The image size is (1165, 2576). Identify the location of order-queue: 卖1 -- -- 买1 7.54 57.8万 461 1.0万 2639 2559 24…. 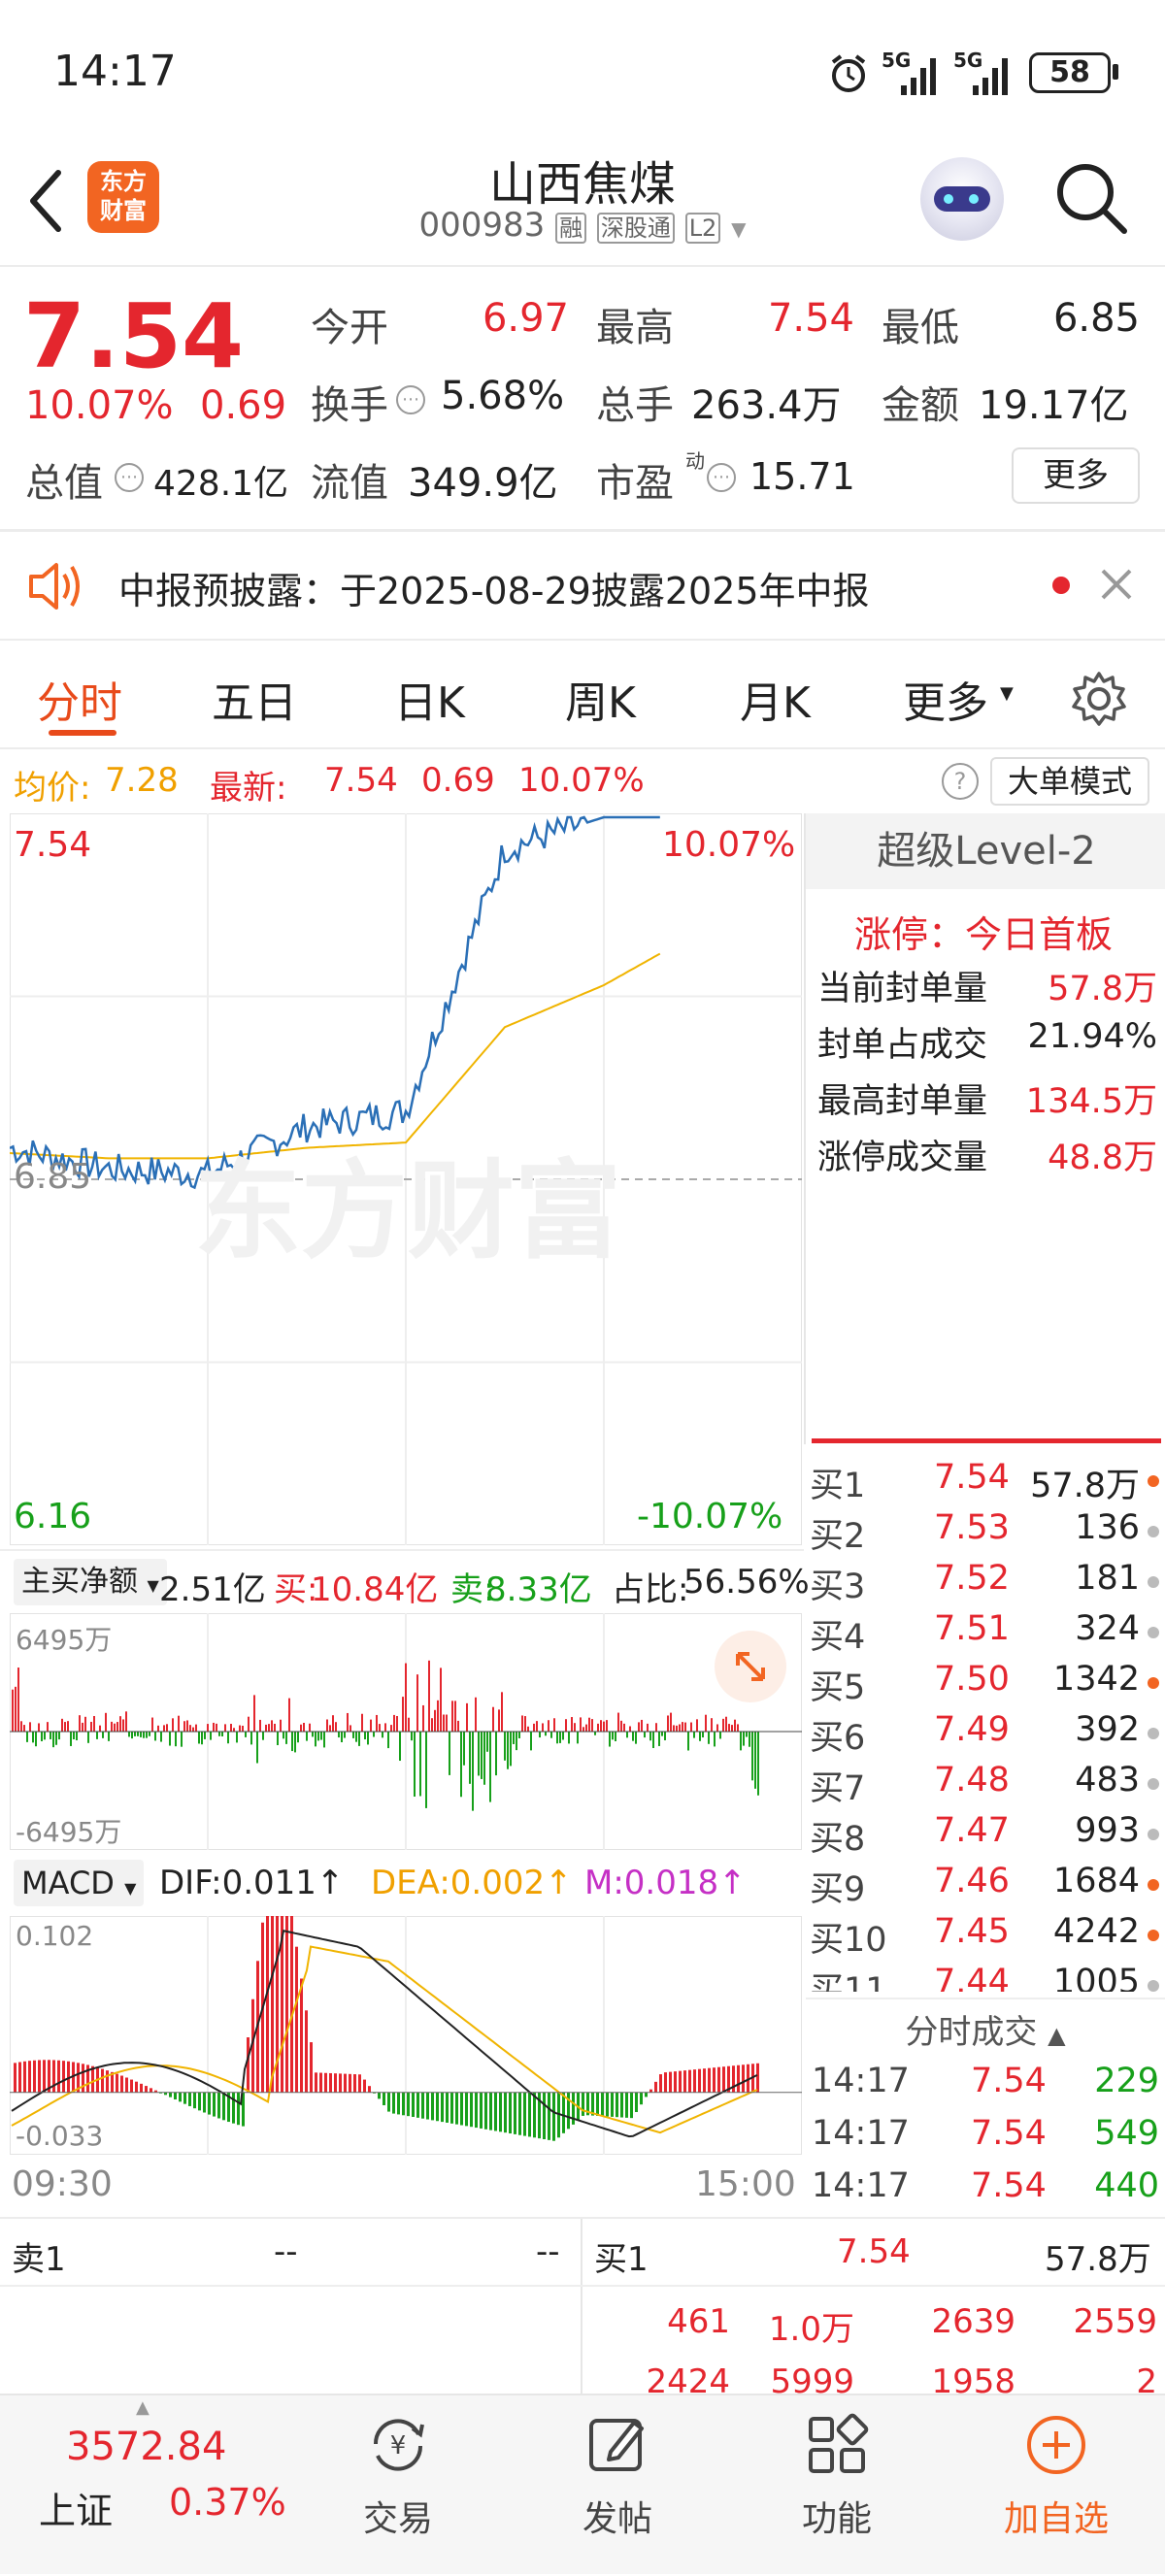
(582, 2310).